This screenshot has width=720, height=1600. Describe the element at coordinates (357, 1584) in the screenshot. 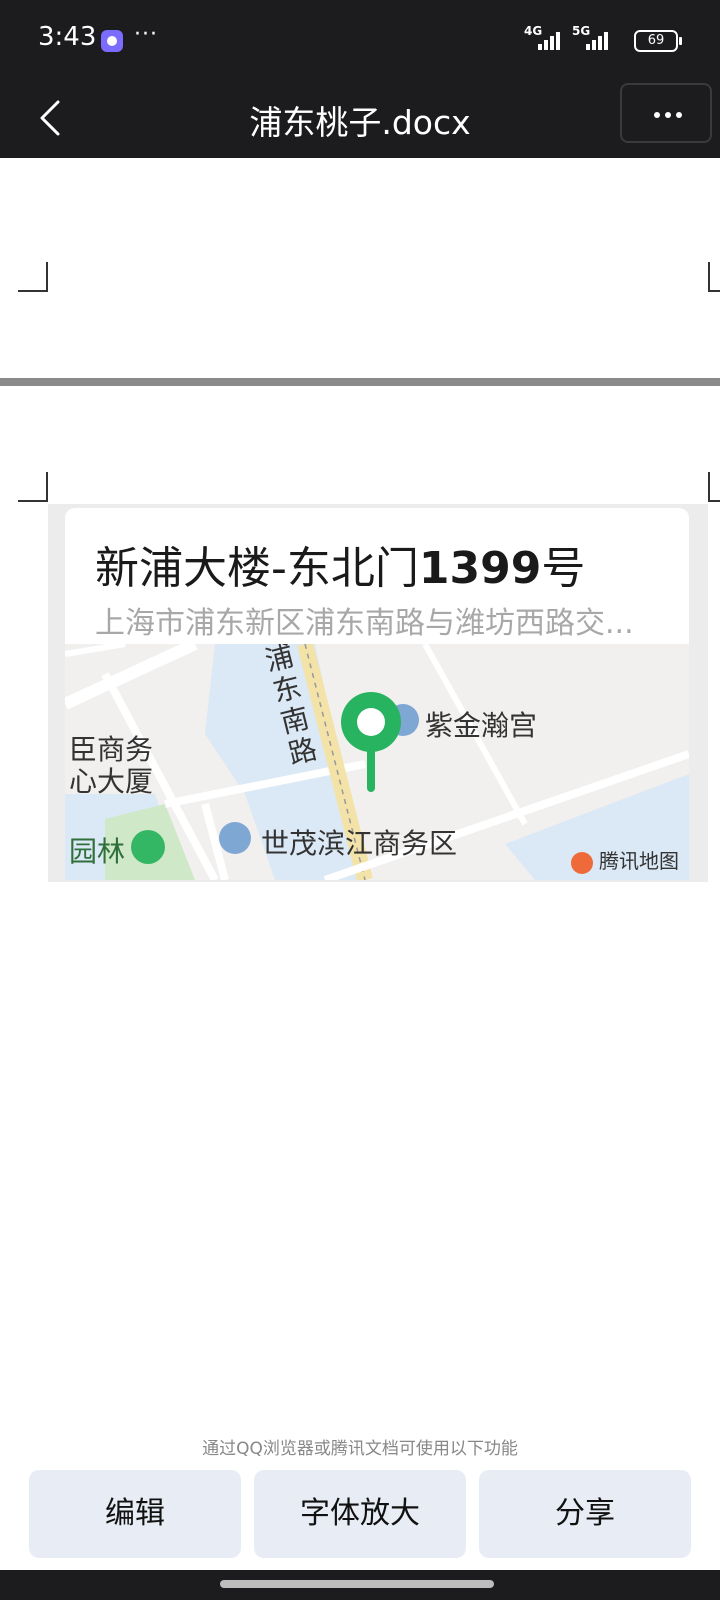

I see `home-indicator` at that location.